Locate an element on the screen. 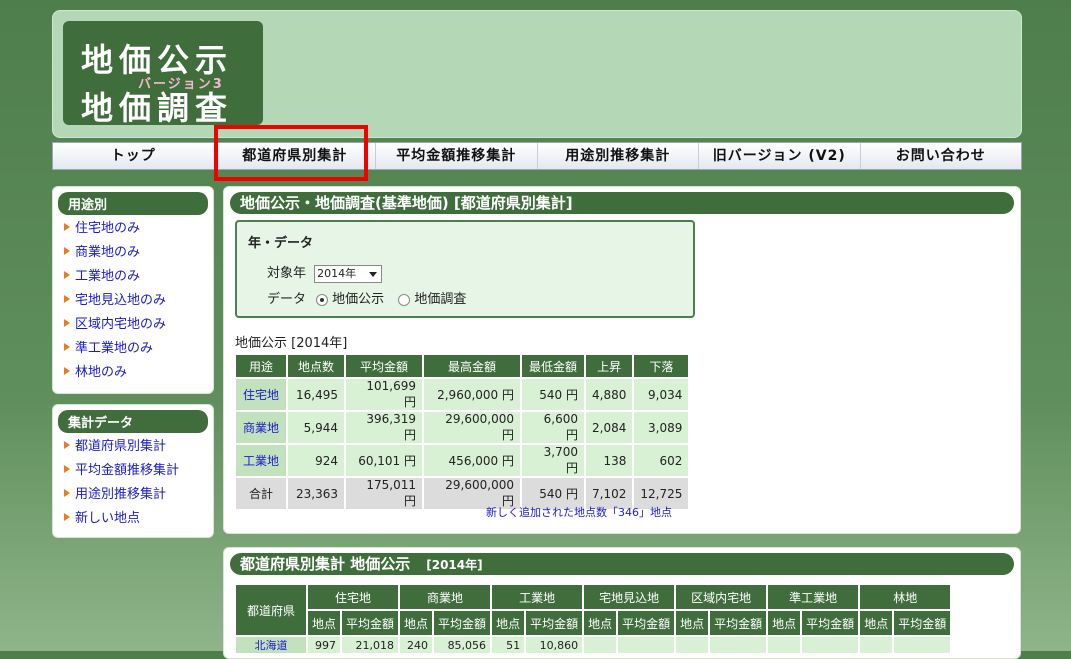 This screenshot has width=1071, height=659. cell: 138 is located at coordinates (609, 460).